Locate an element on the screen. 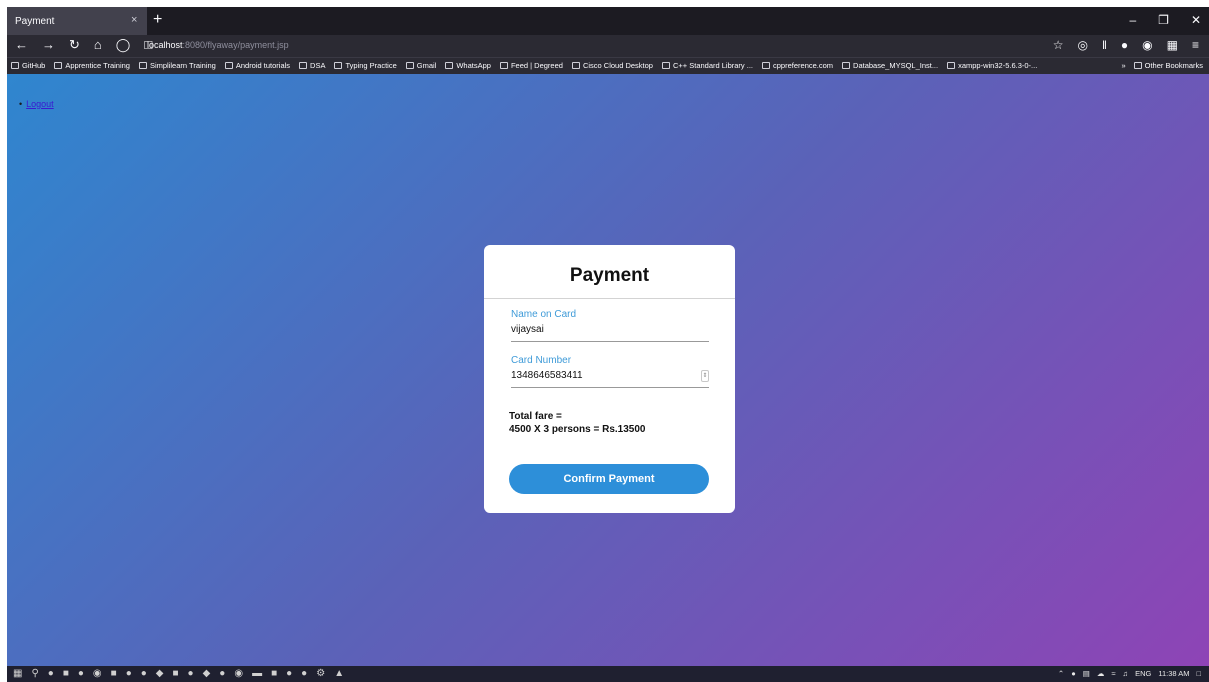 This screenshot has width=1209, height=682. wifi-icon: ≈ is located at coordinates (1113, 673).